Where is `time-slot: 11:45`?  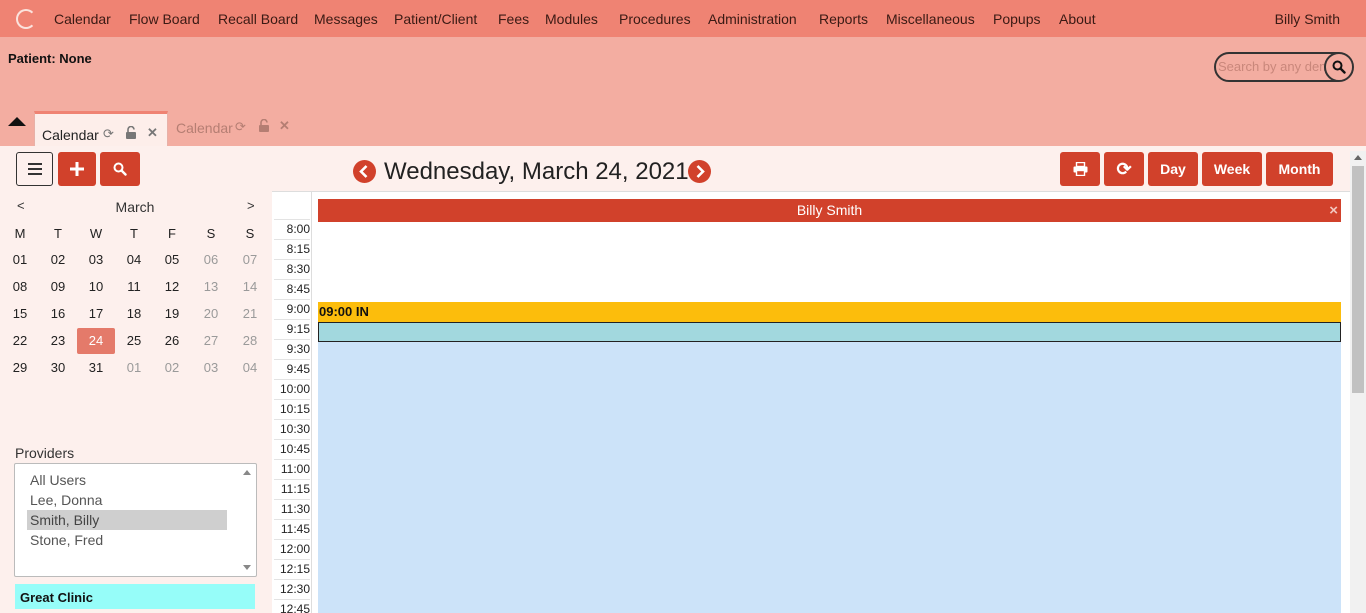
time-slot: 11:45 is located at coordinates (292, 529).